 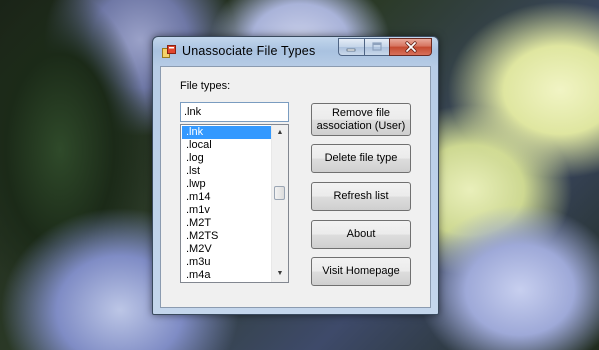 I want to click on minimize-button, so click(x=351, y=47).